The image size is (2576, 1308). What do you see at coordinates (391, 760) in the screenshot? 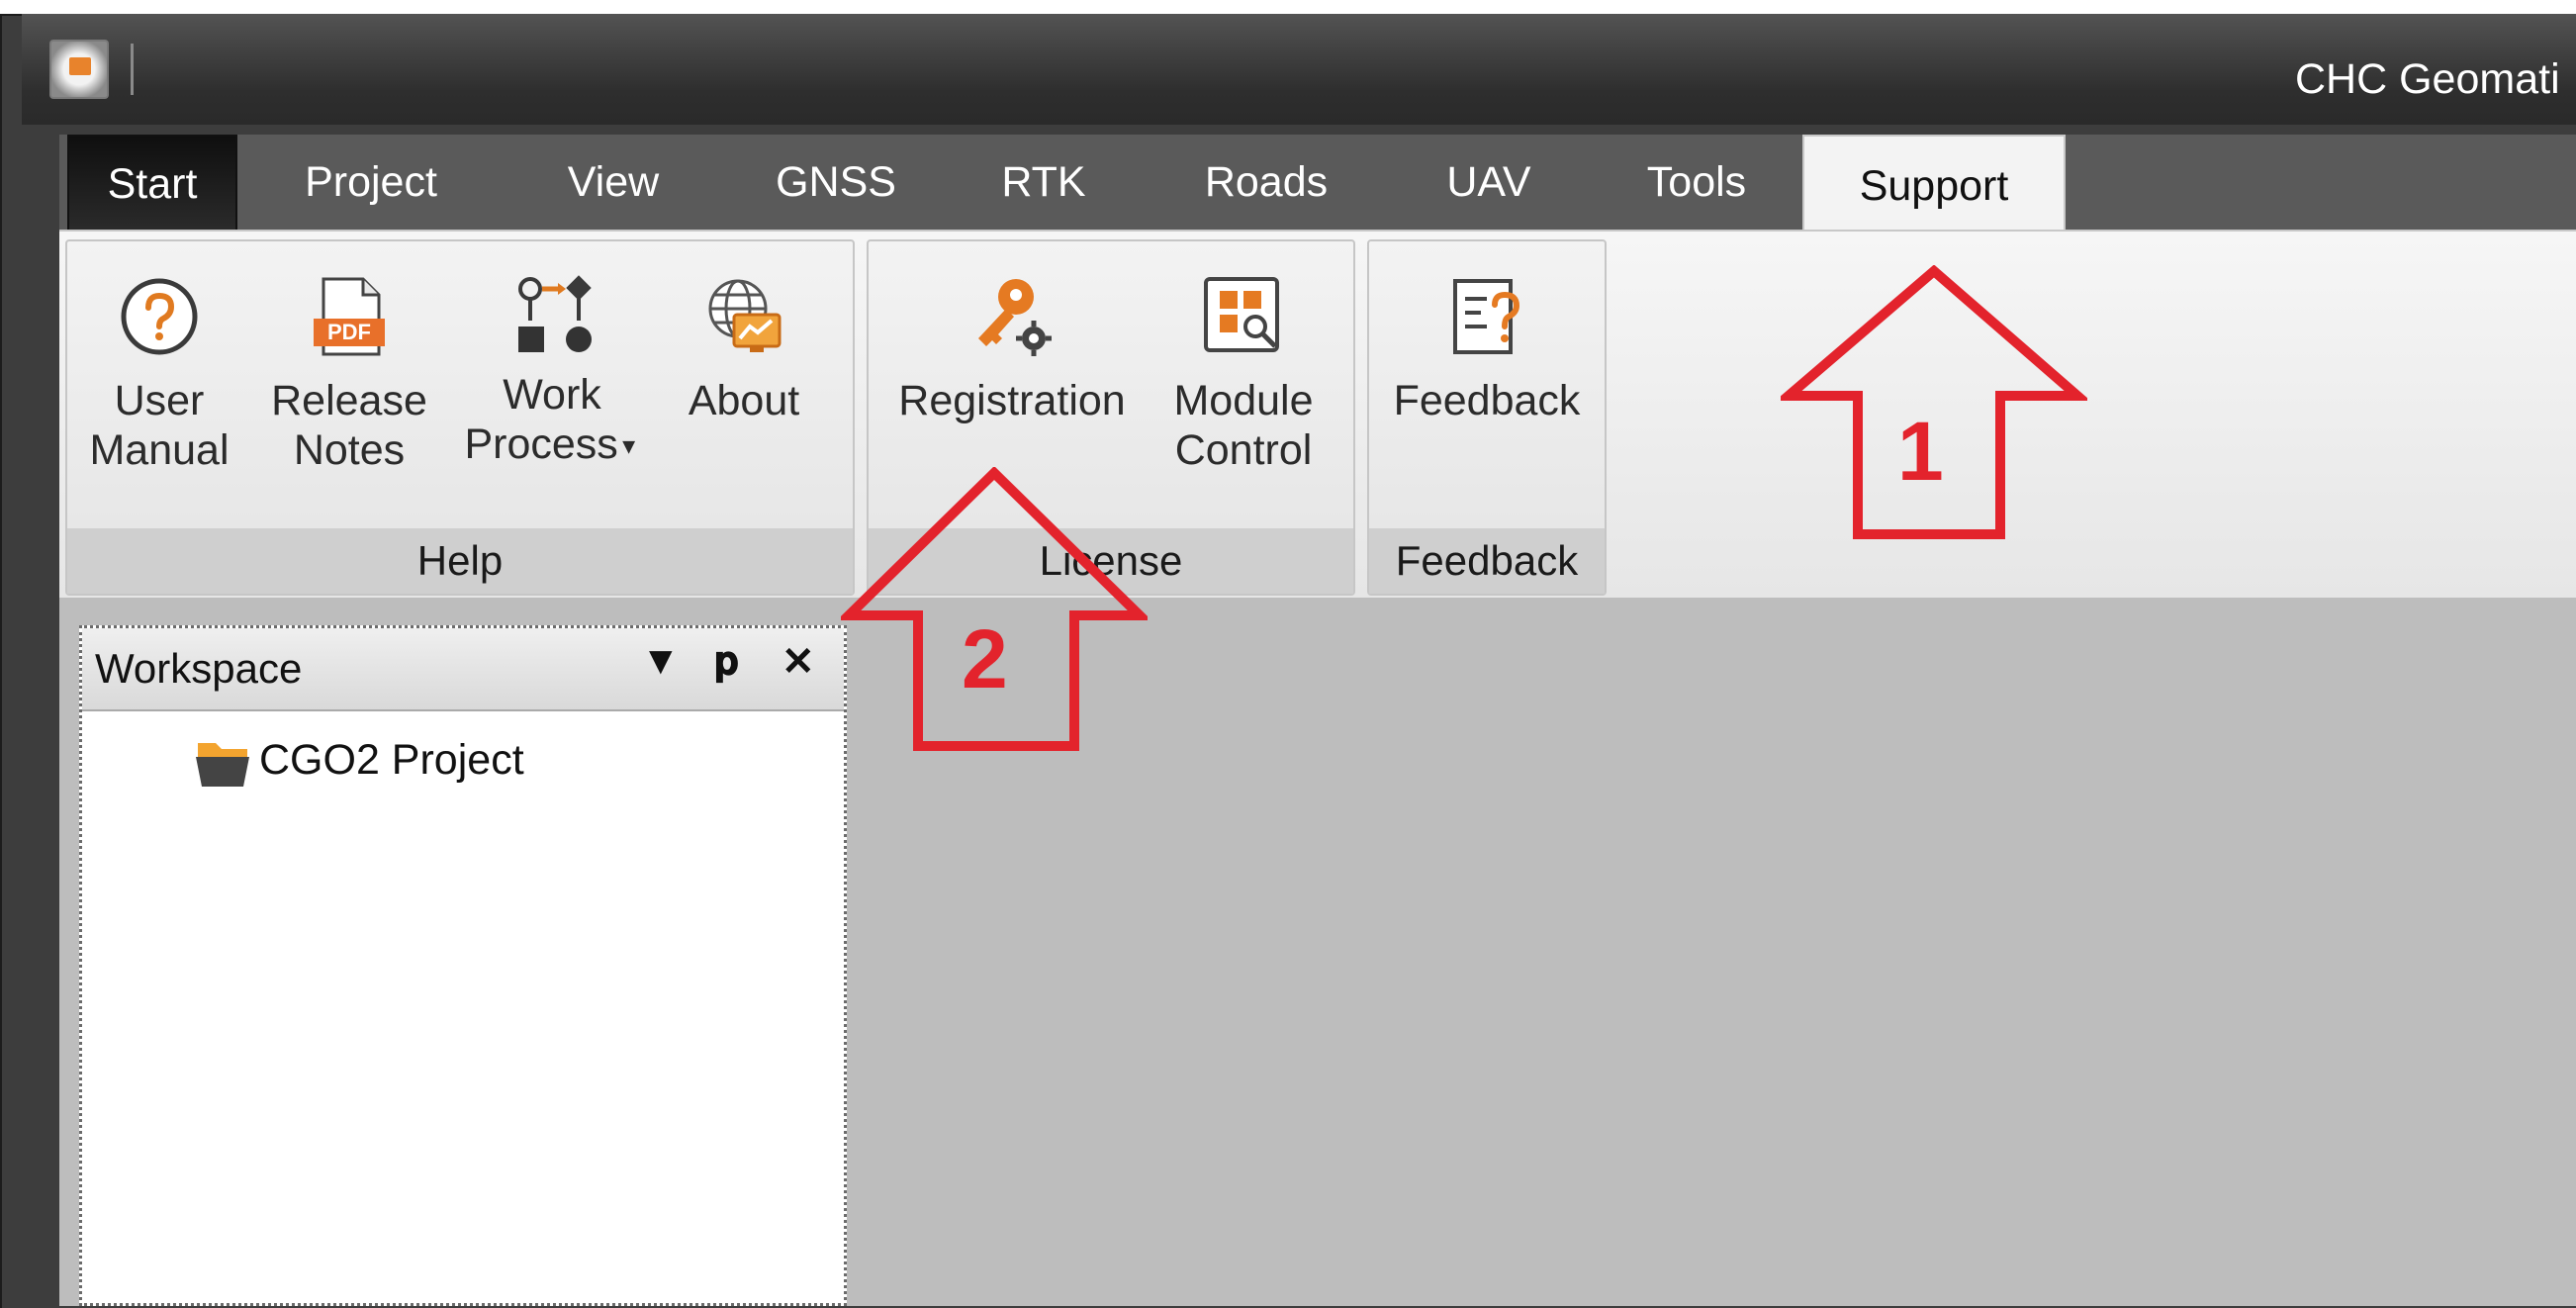
I see `tree-item-cgo2-project: CGO2 Project` at bounding box center [391, 760].